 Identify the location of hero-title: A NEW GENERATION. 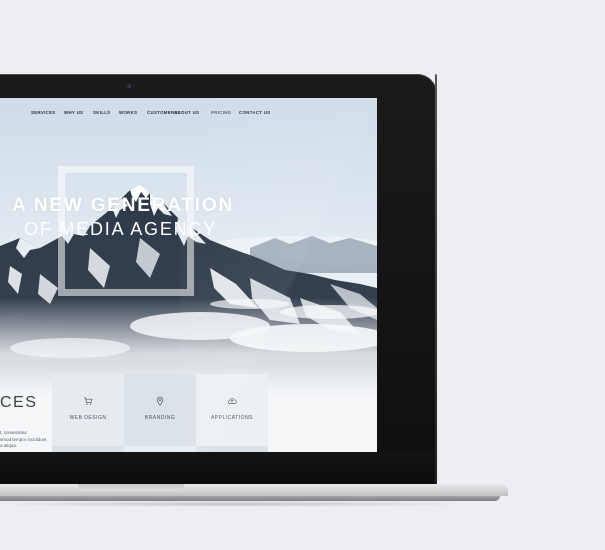
(123, 205).